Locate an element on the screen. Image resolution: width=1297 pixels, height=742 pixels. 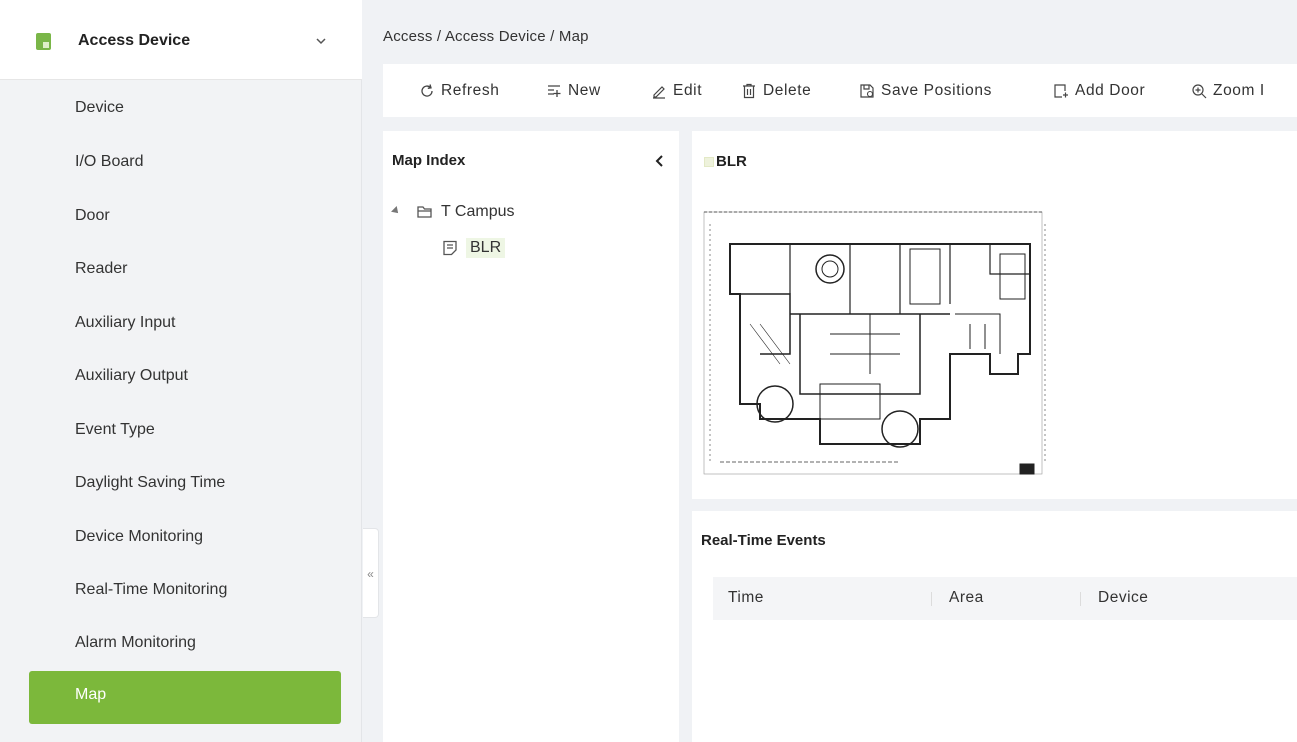
tree-node-blr: BLR is located at coordinates (474, 248).